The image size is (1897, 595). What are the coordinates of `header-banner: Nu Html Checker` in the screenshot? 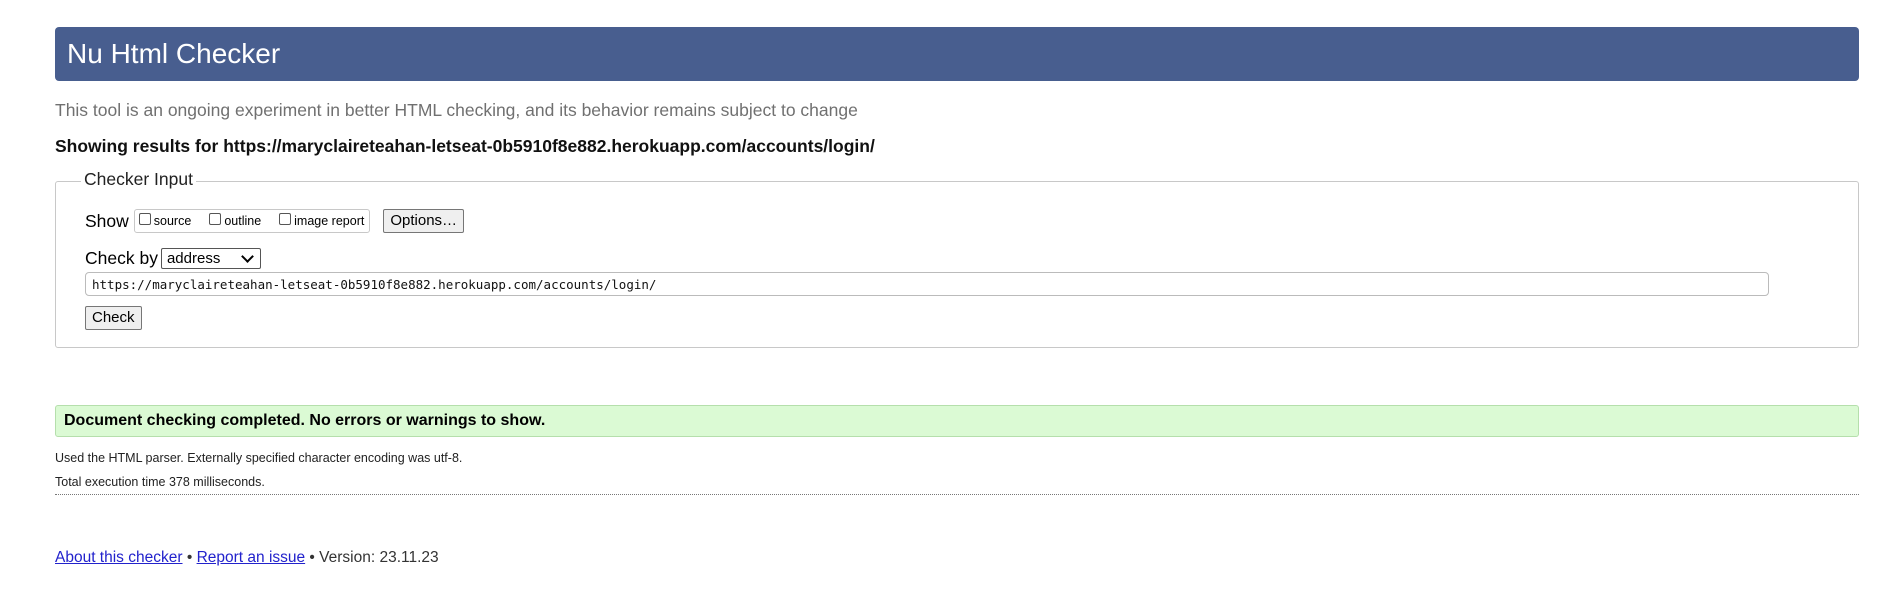 It's located at (957, 54).